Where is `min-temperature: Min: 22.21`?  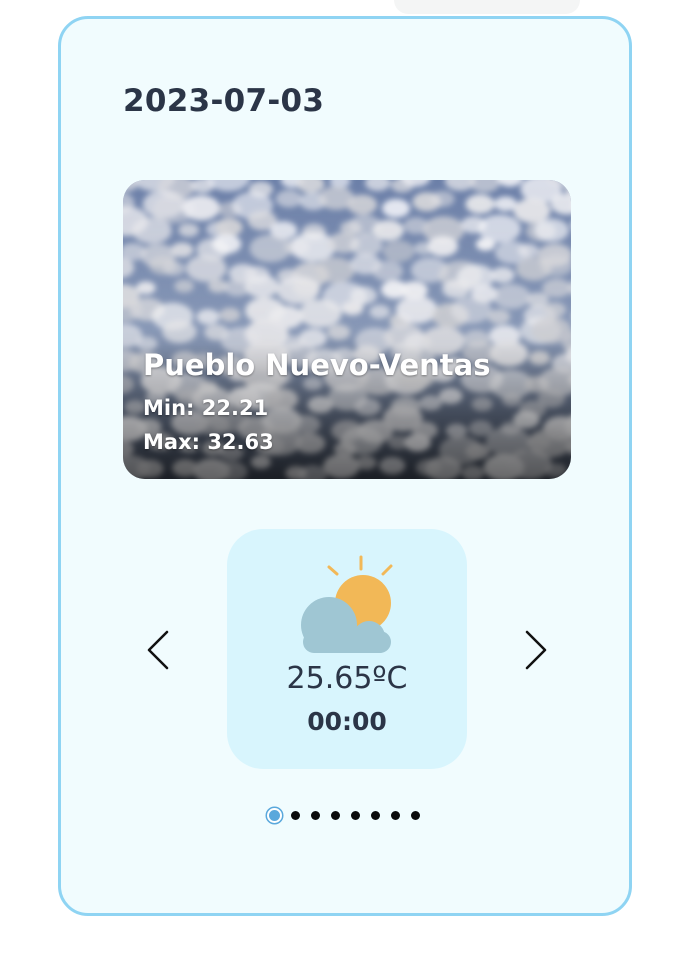
min-temperature: Min: 22.21 is located at coordinates (206, 408).